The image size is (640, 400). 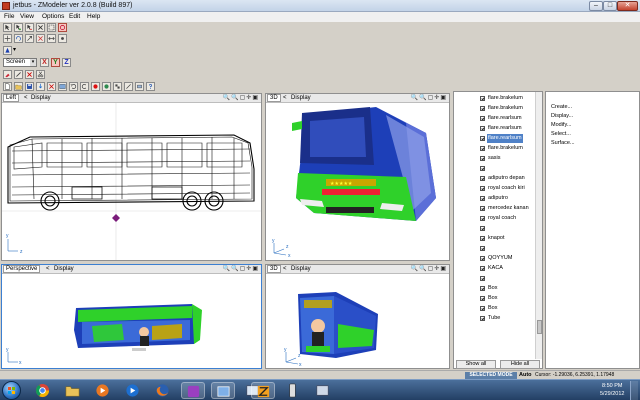 What do you see at coordinates (18, 74) in the screenshot?
I see `knife-icon` at bounding box center [18, 74].